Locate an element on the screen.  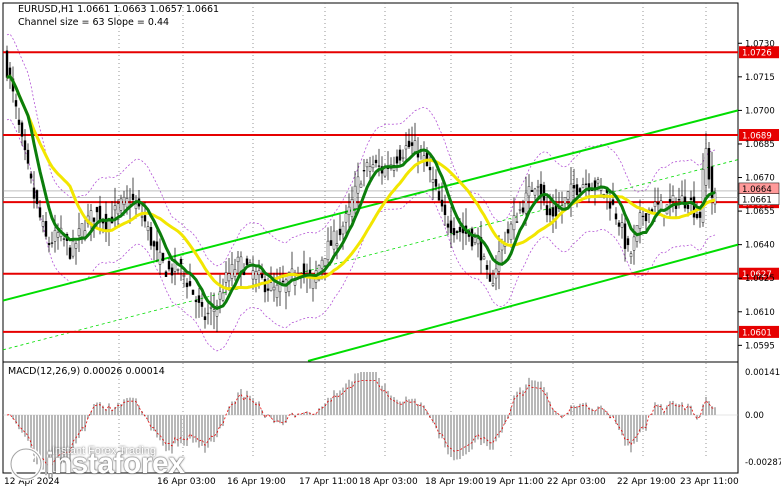
time-axis-label: 17 Apr 11:00 is located at coordinates (328, 482).